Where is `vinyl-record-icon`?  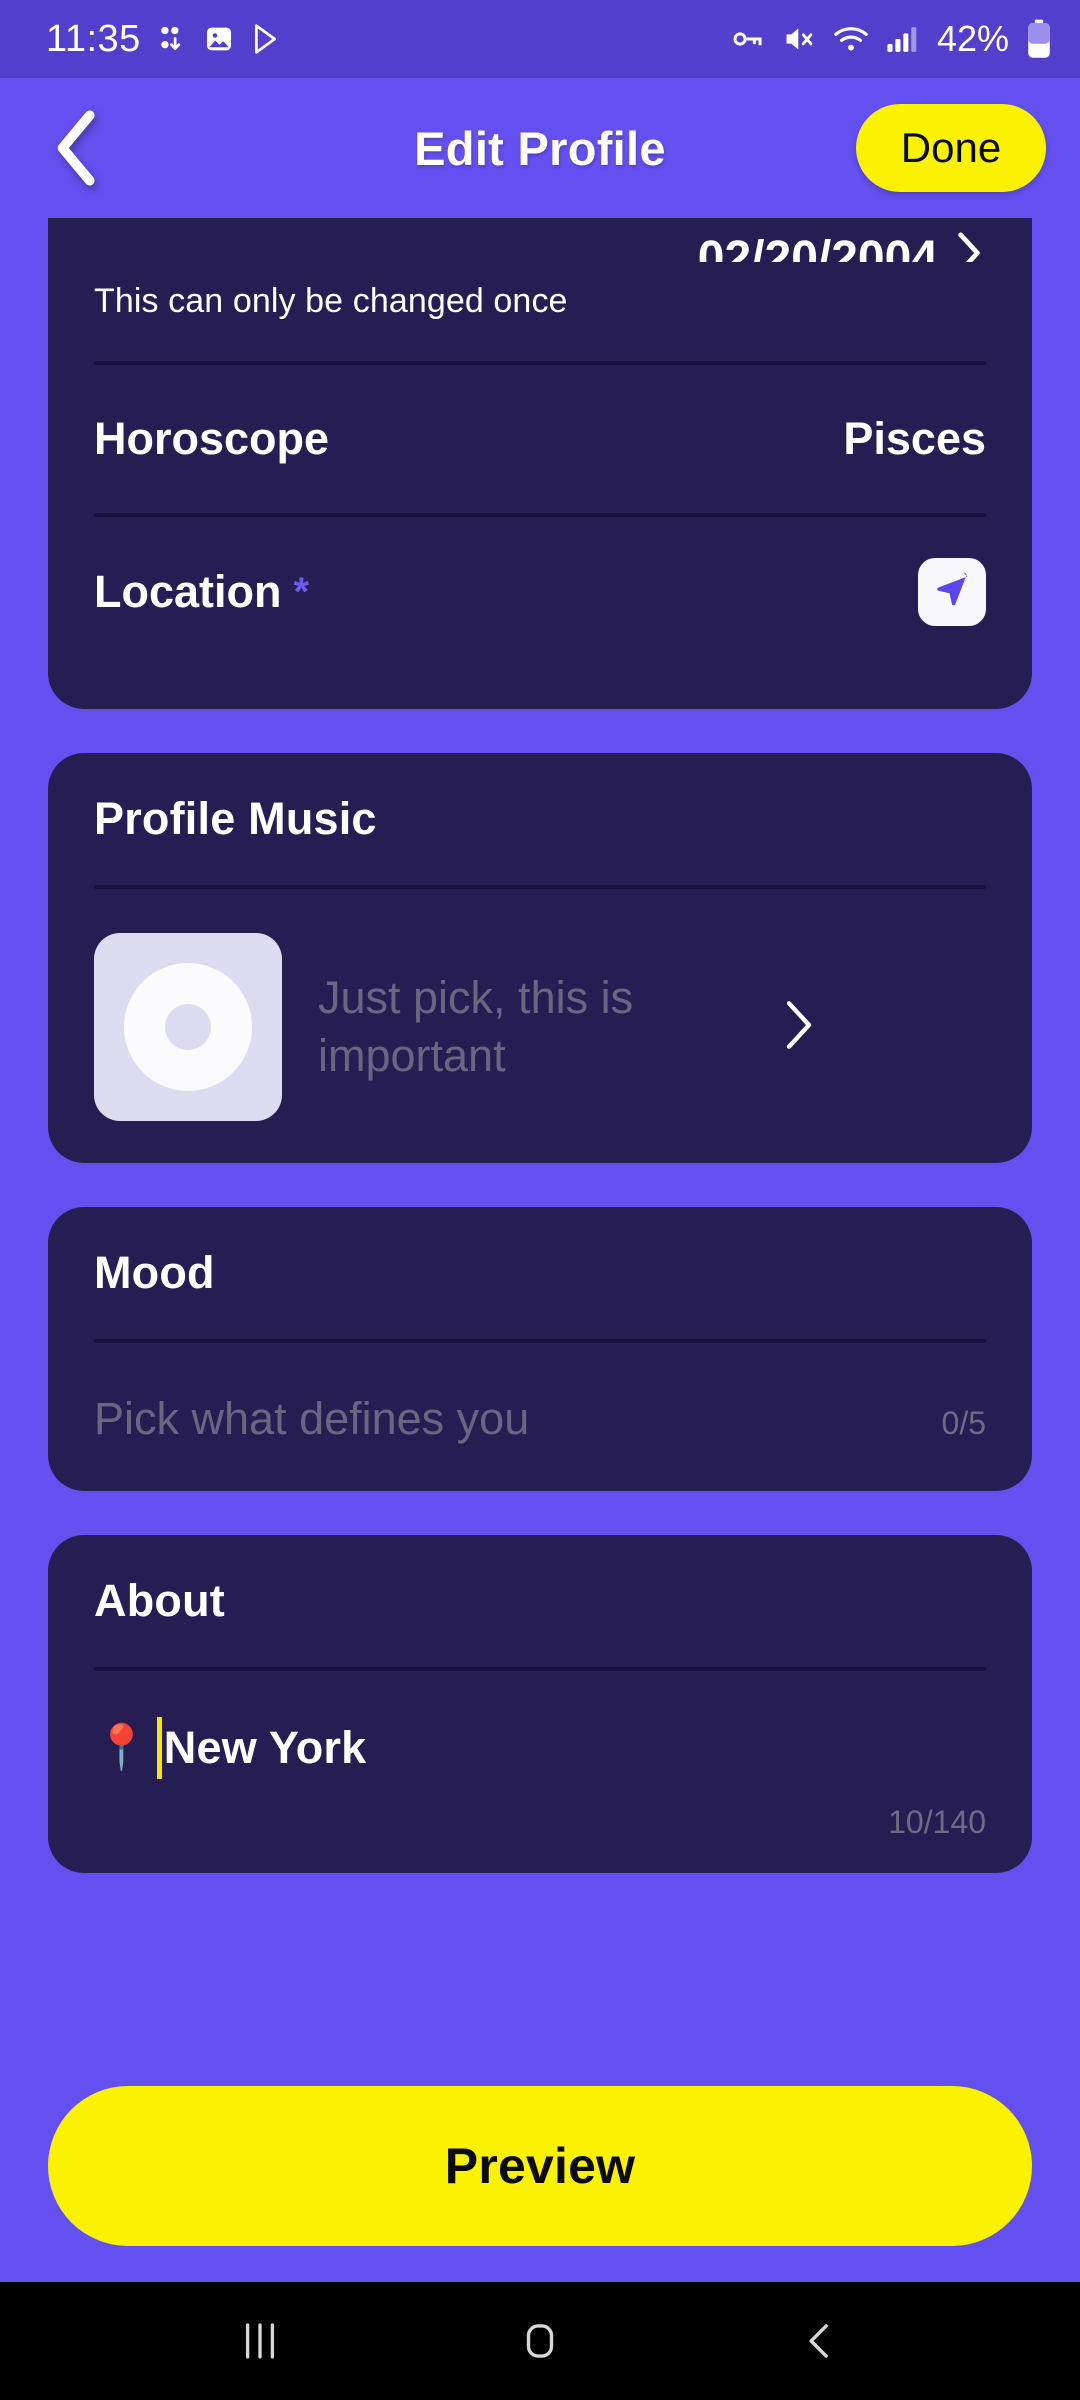
vinyl-record-icon is located at coordinates (188, 1027).